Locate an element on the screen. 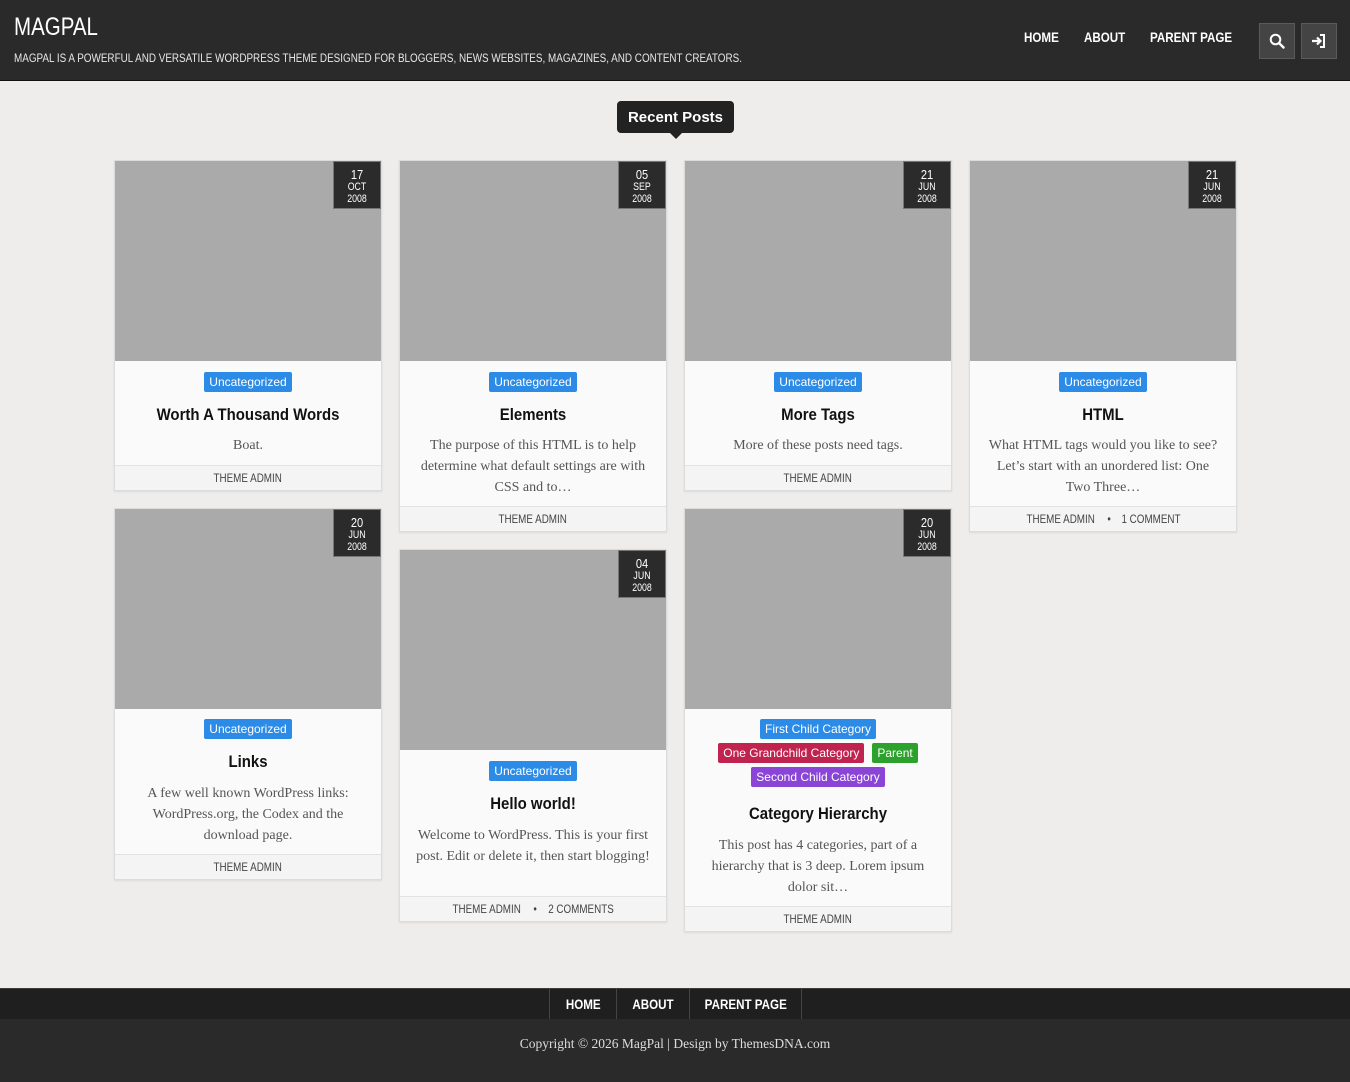  login-button is located at coordinates (1319, 41).